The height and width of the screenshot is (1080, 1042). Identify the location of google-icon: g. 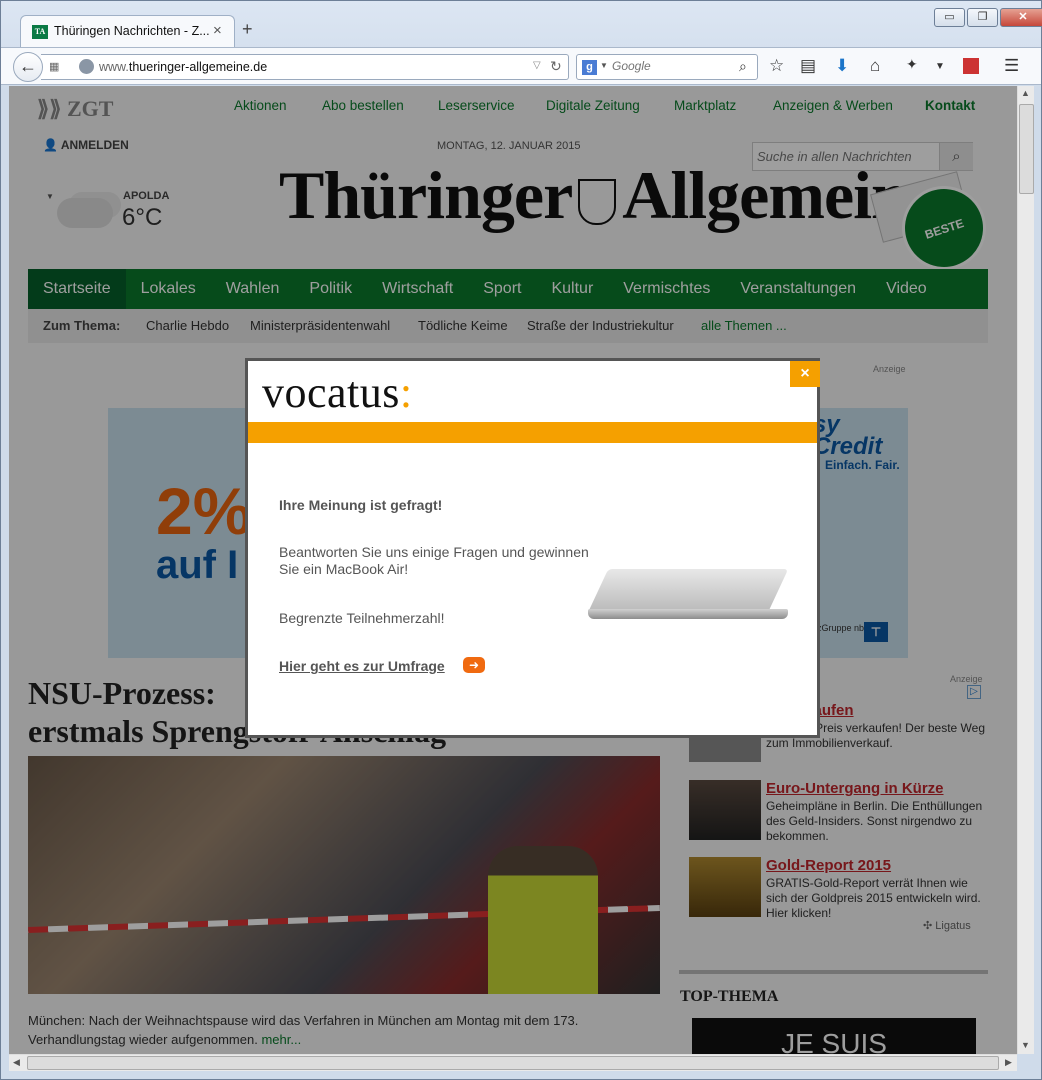
(589, 67).